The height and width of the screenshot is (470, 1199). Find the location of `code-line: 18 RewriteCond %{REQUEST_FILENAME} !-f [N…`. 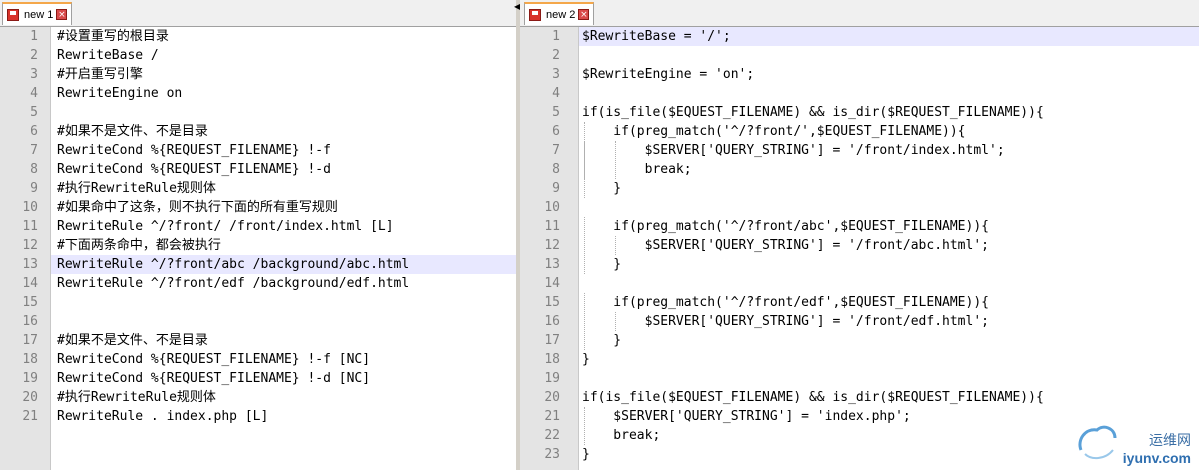

code-line: 18 RewriteCond %{REQUEST_FILENAME} !-f [N… is located at coordinates (258, 359).